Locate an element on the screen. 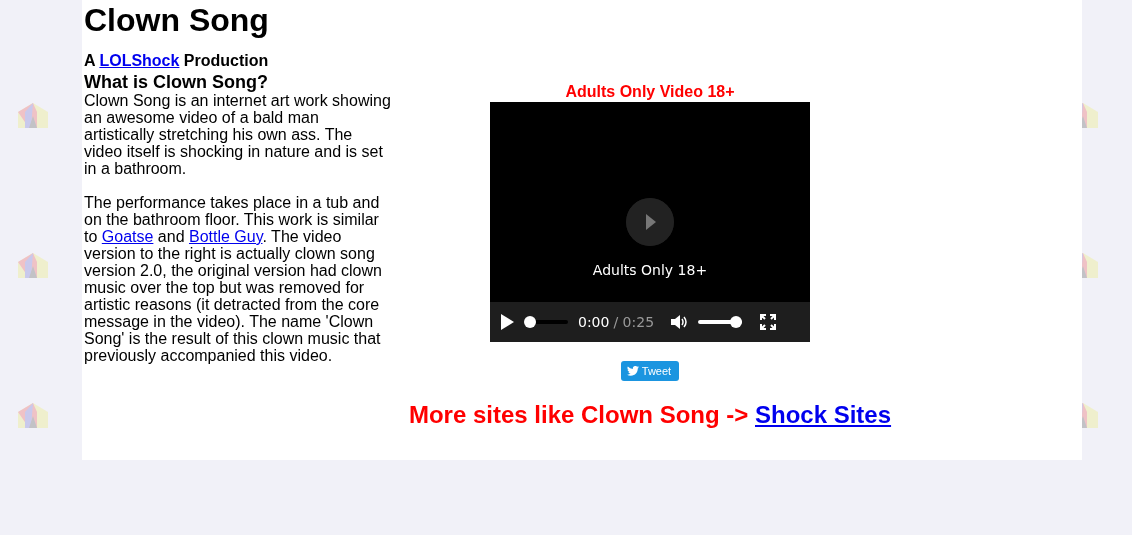  text-link: Bottle Guy is located at coordinates (226, 236).